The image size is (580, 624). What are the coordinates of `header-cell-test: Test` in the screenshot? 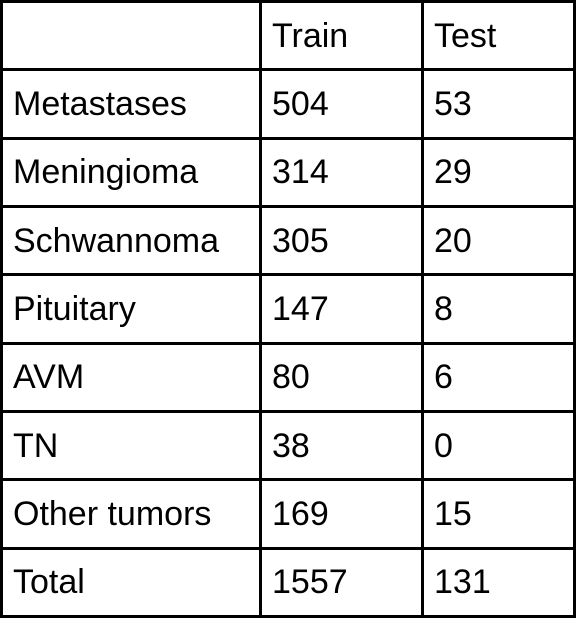 It's located at (498, 36).